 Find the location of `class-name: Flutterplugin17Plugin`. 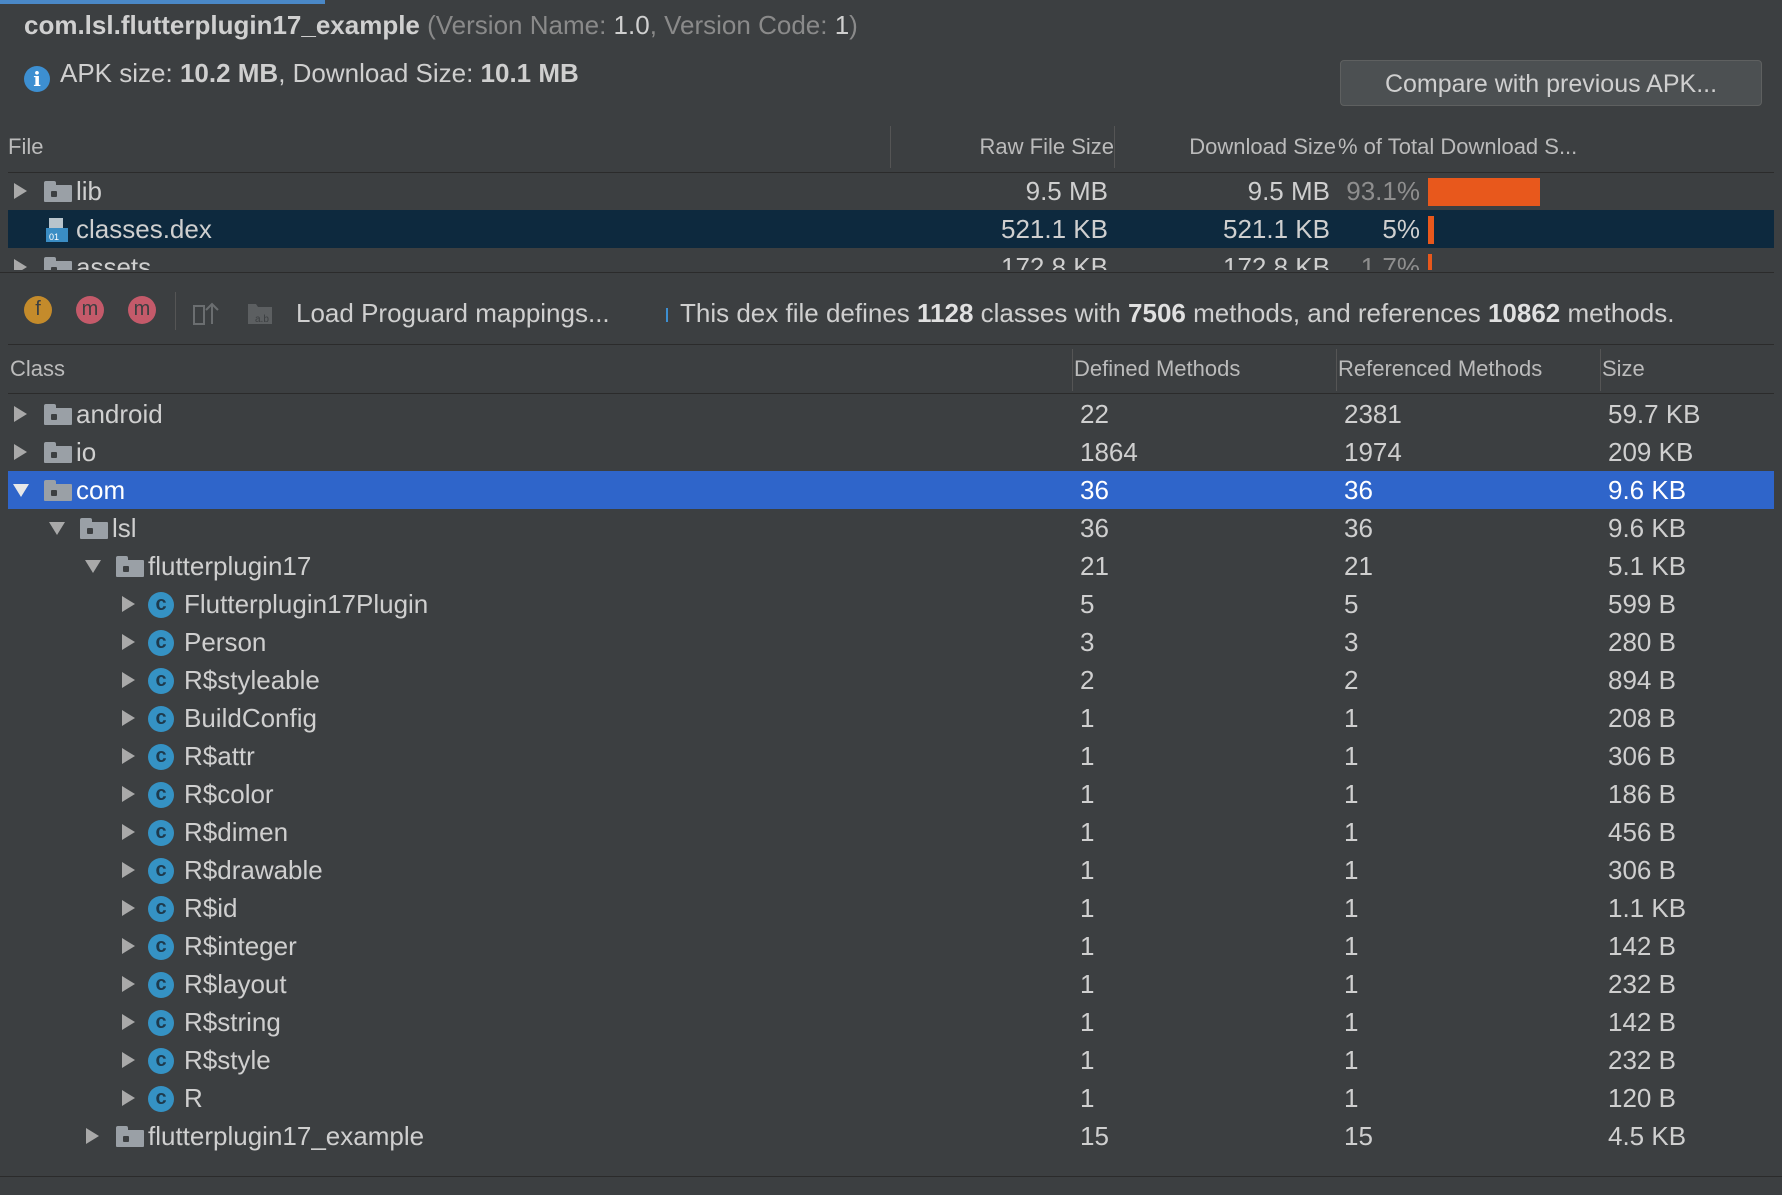

class-name: Flutterplugin17Plugin is located at coordinates (306, 604).